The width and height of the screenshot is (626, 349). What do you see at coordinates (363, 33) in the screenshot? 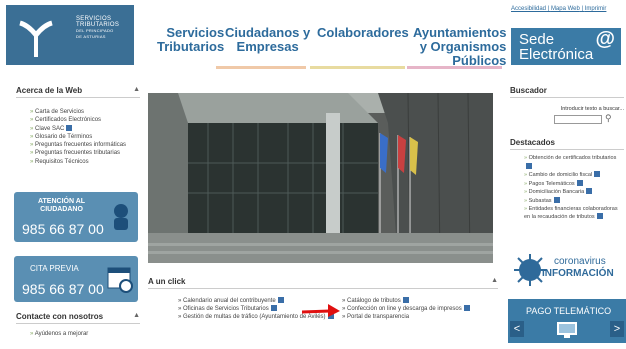
I see `nav-colaboradores: Colaboradores` at bounding box center [363, 33].